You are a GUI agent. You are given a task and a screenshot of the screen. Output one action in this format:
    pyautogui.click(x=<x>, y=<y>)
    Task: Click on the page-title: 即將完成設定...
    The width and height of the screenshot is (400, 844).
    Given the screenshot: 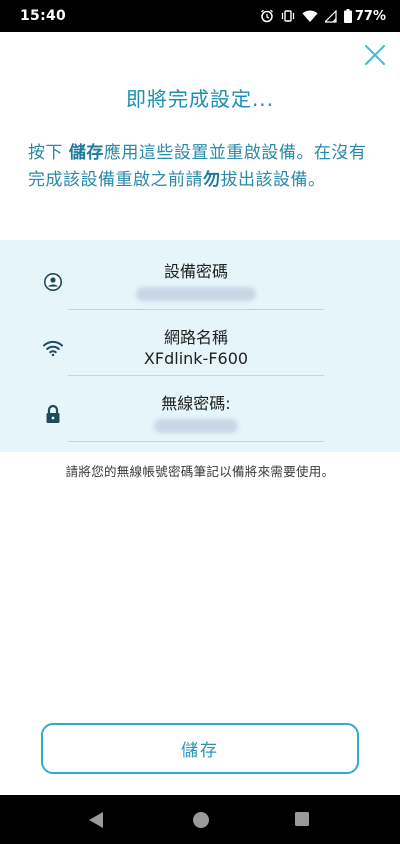 What is the action you would take?
    pyautogui.click(x=200, y=99)
    